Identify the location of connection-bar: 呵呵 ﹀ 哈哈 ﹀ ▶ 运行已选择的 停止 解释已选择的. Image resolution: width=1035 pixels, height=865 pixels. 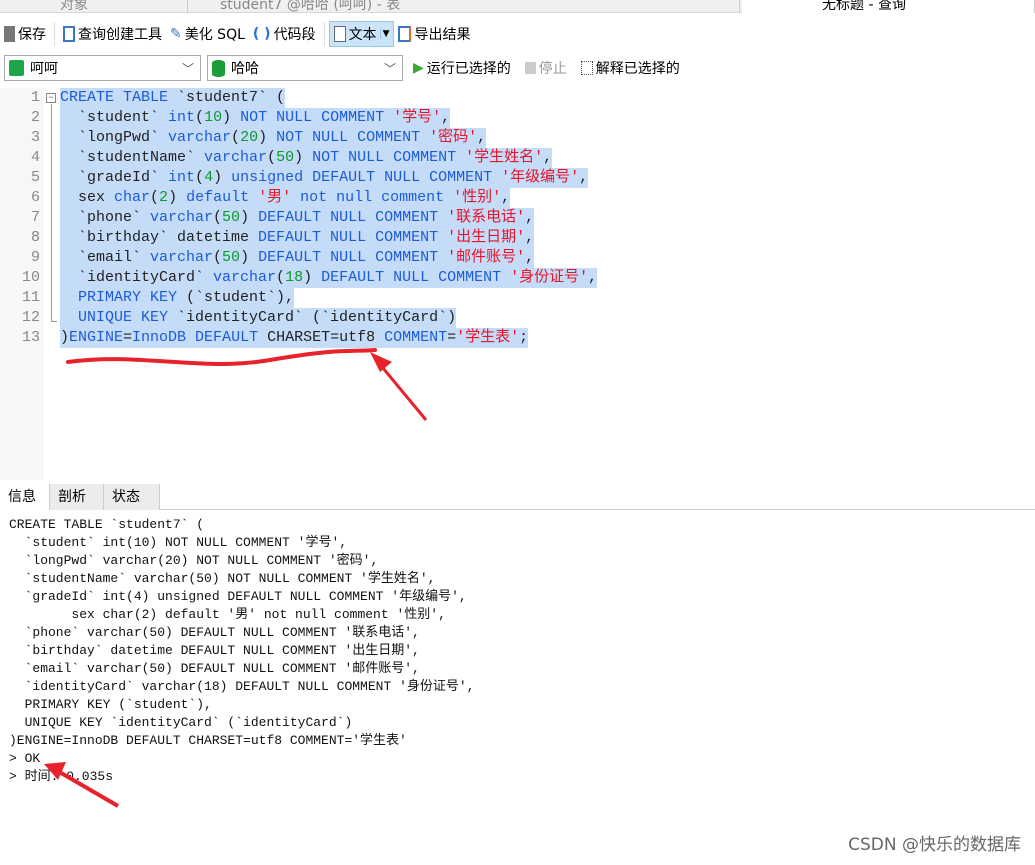
(342, 68).